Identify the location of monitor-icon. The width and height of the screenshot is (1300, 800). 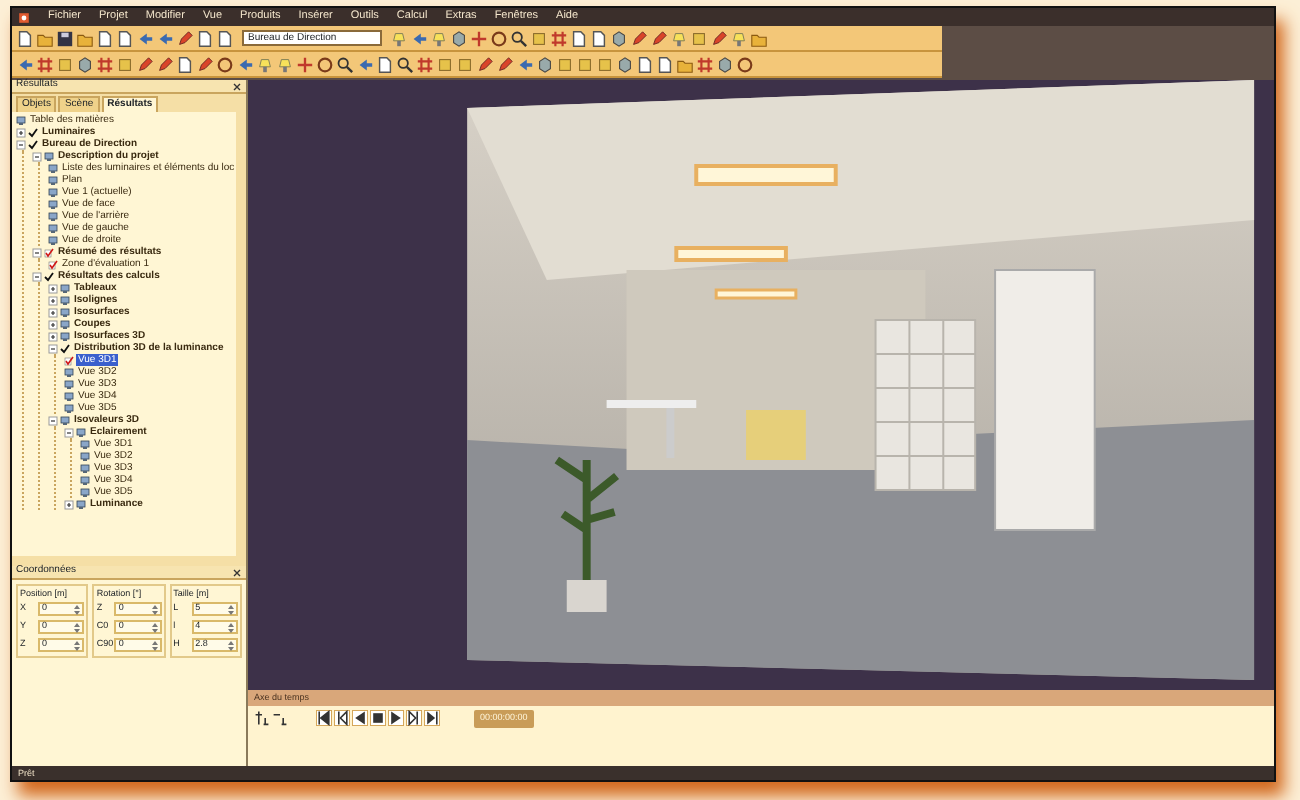
(21, 120).